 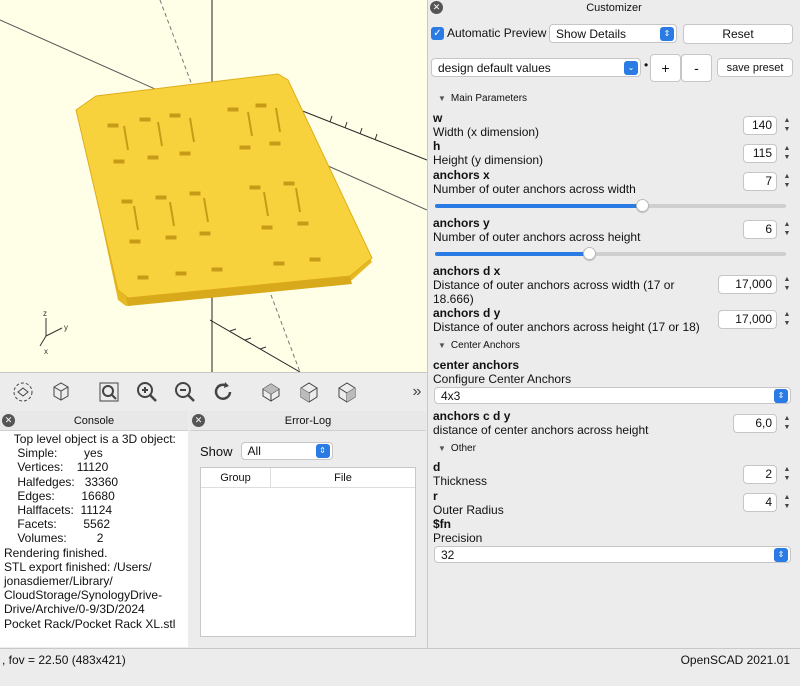 What do you see at coordinates (23, 392) in the screenshot?
I see `view-all-icon` at bounding box center [23, 392].